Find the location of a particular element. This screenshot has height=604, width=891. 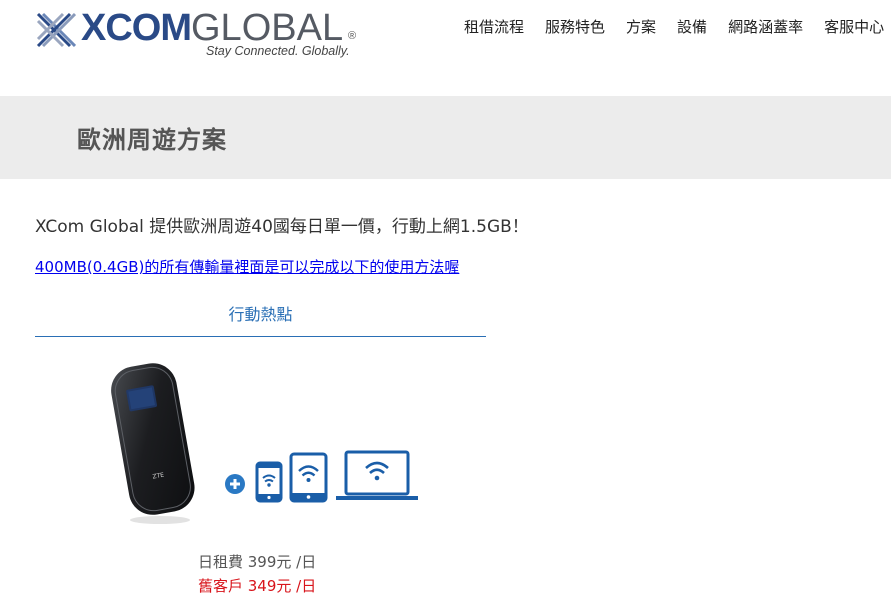

usage-info-link: 400MB(0.4GB)的所有傳輸量裡面是可以完成以下的使用方法喔 is located at coordinates (247, 266).